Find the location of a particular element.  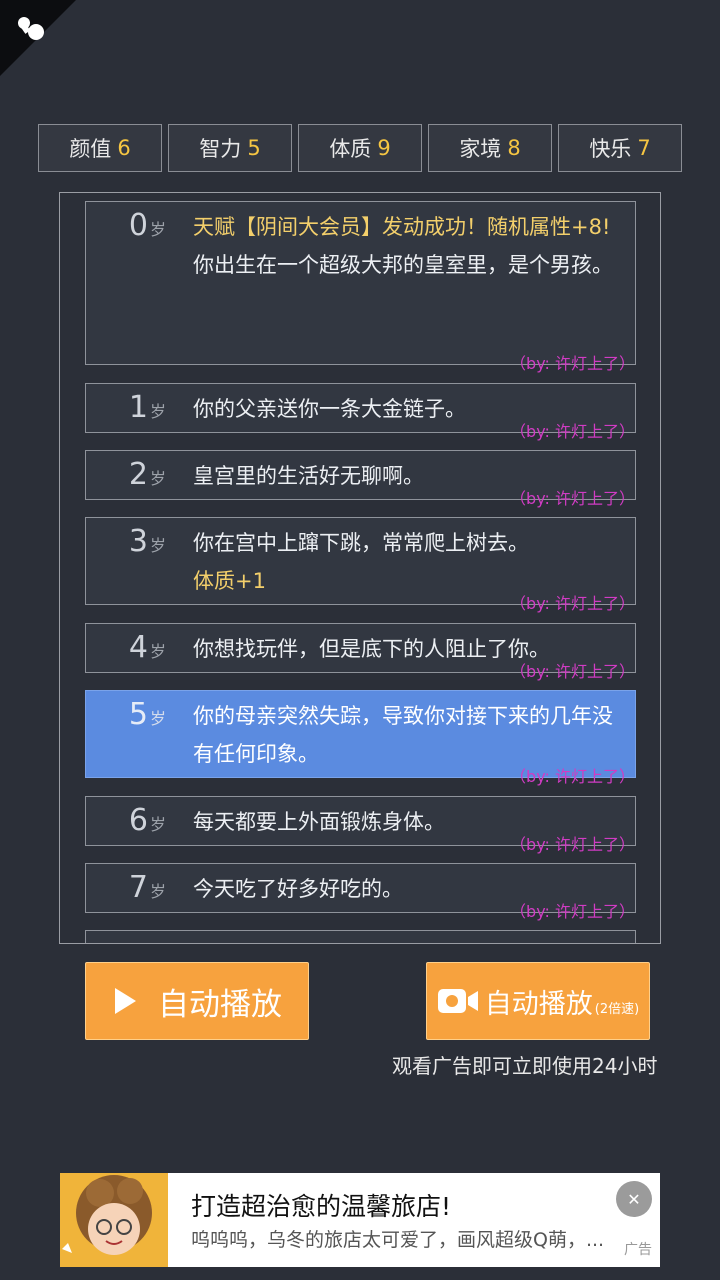

age-label: 0岁 is located at coordinates (126, 225).